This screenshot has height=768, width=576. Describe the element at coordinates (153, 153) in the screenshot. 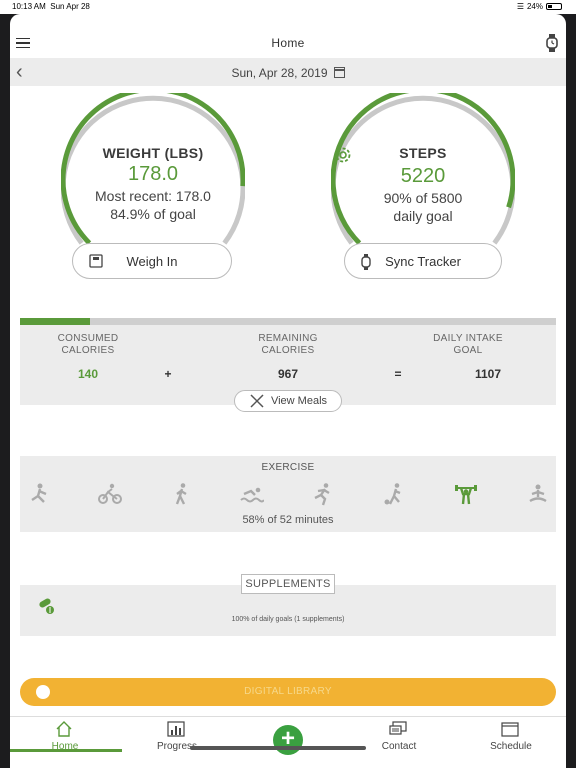

I see `weight-title: WEIGHT (LBS)` at that location.